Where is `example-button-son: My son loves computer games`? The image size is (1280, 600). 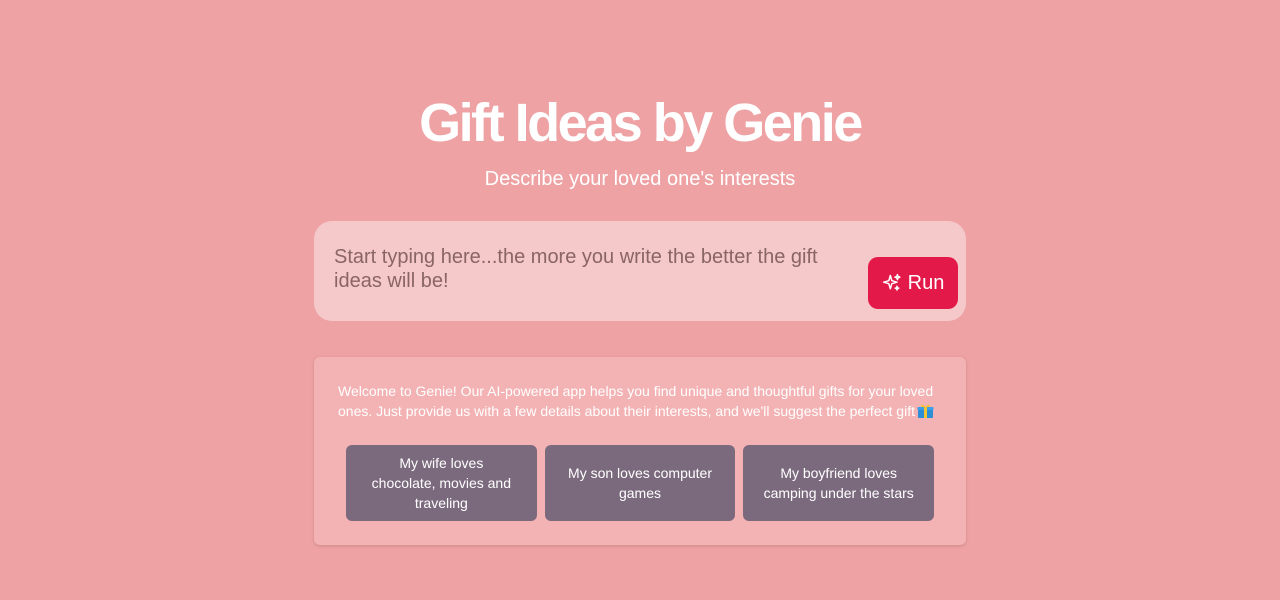
example-button-son: My son loves computer games is located at coordinates (640, 483).